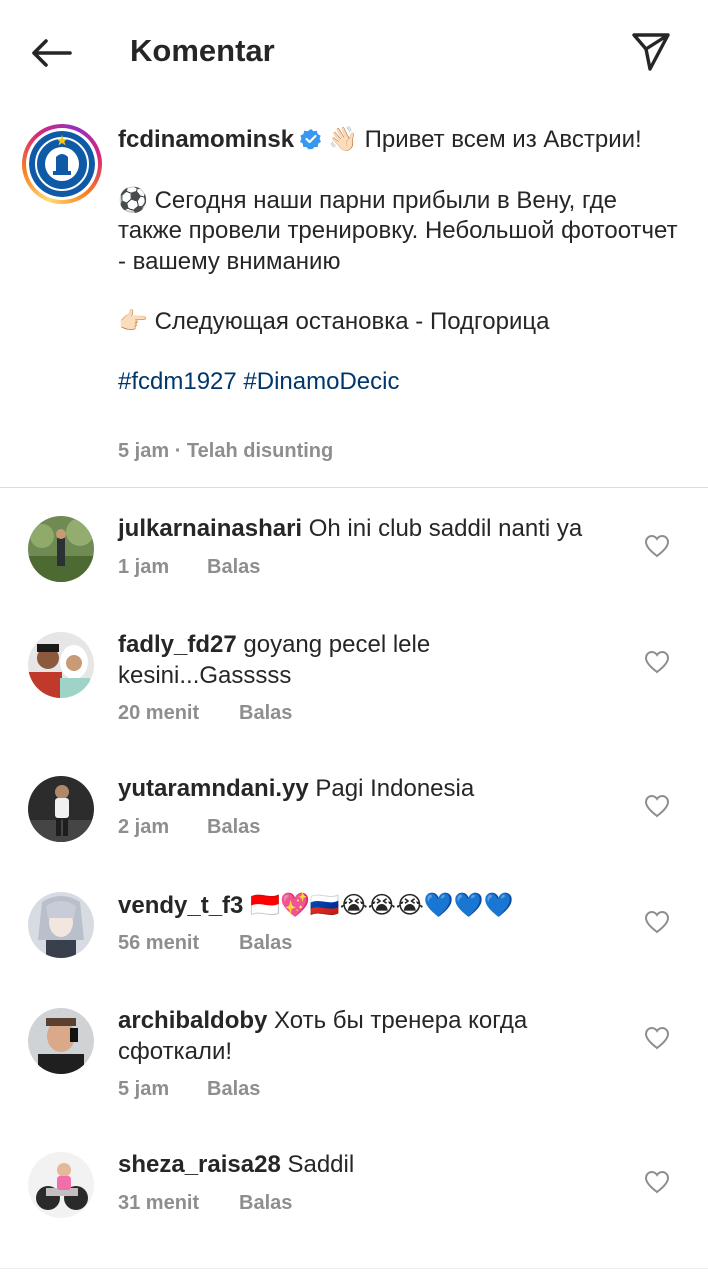 This screenshot has width=708, height=1280. I want to click on wave-emoji: 👋🏻, so click(343, 139).